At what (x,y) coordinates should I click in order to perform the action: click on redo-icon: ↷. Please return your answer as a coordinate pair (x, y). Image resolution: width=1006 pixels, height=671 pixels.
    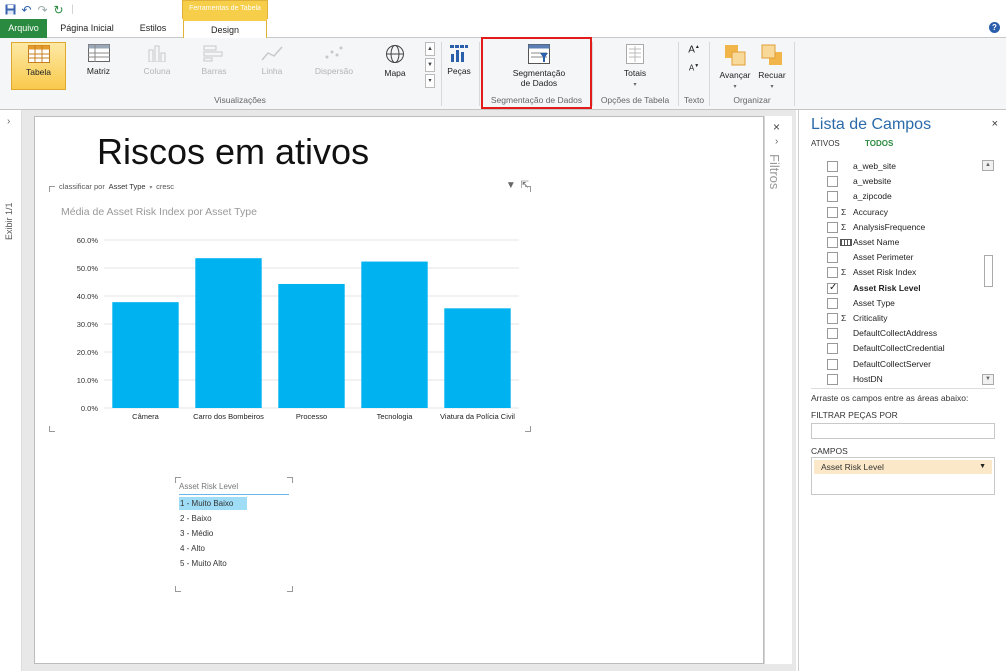
    Looking at the image, I should click on (42, 9).